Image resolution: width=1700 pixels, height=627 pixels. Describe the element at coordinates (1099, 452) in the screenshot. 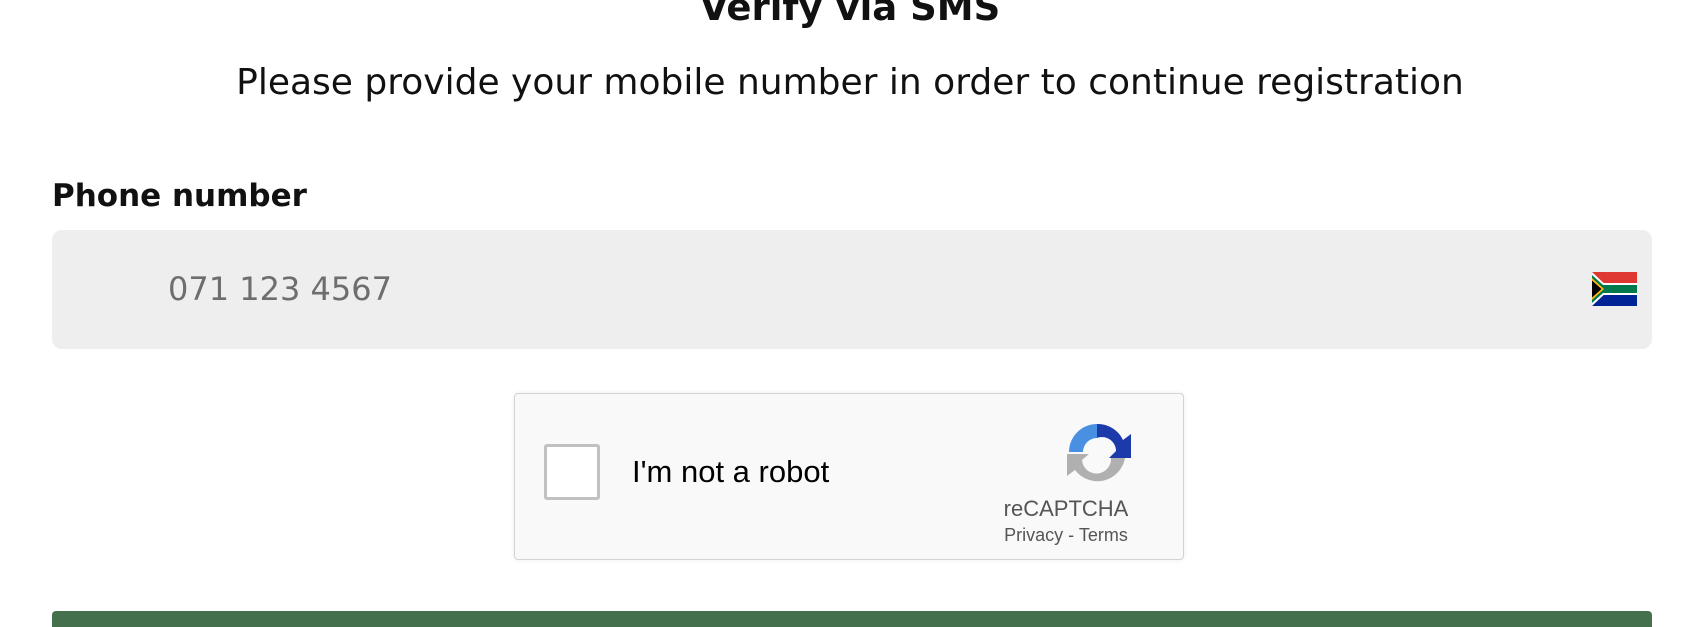

I see `recaptcha-logo-icon` at that location.